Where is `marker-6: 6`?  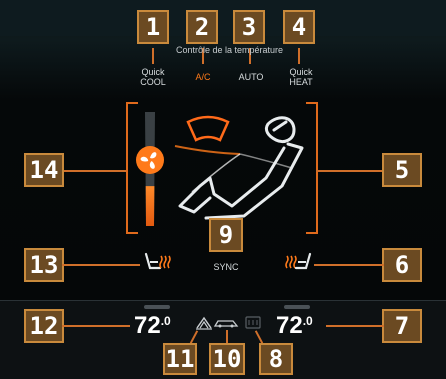 marker-6: 6 is located at coordinates (402, 265).